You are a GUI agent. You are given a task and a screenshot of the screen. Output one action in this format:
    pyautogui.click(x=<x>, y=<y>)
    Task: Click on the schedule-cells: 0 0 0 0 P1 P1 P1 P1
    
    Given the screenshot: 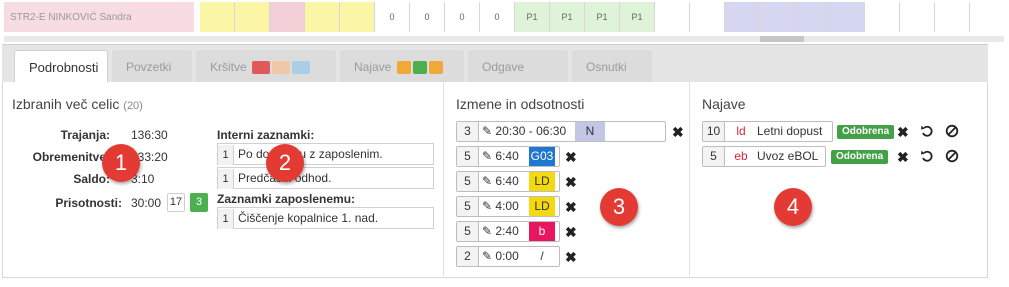 What is the action you would take?
    pyautogui.click(x=585, y=17)
    